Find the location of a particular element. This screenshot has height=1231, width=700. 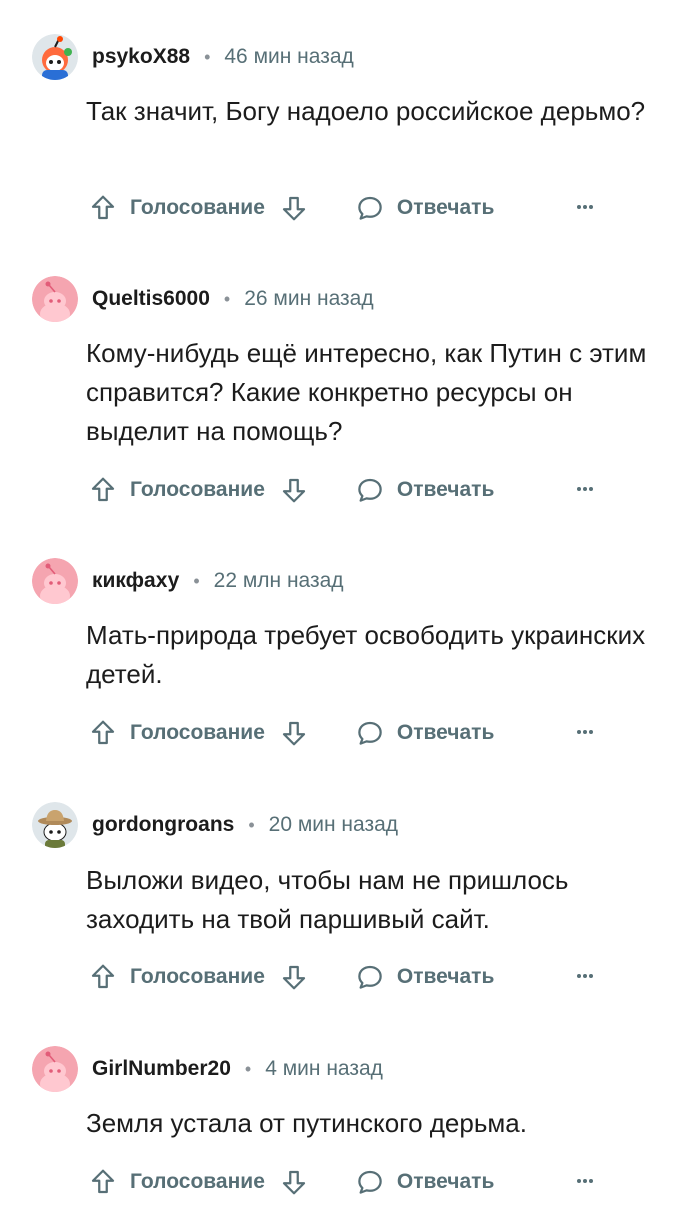

timestamp: 22 млн назад is located at coordinates (278, 580).